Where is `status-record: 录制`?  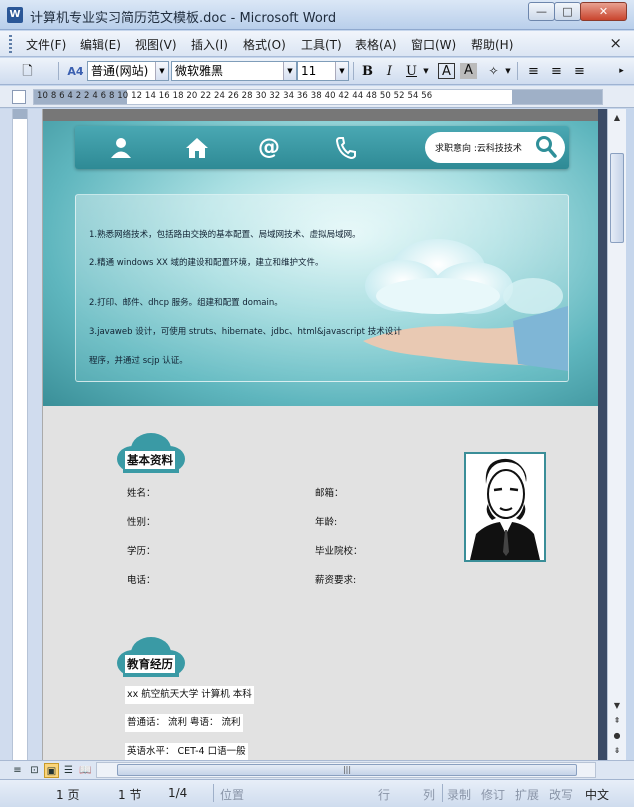 status-record: 录制 is located at coordinates (459, 794).